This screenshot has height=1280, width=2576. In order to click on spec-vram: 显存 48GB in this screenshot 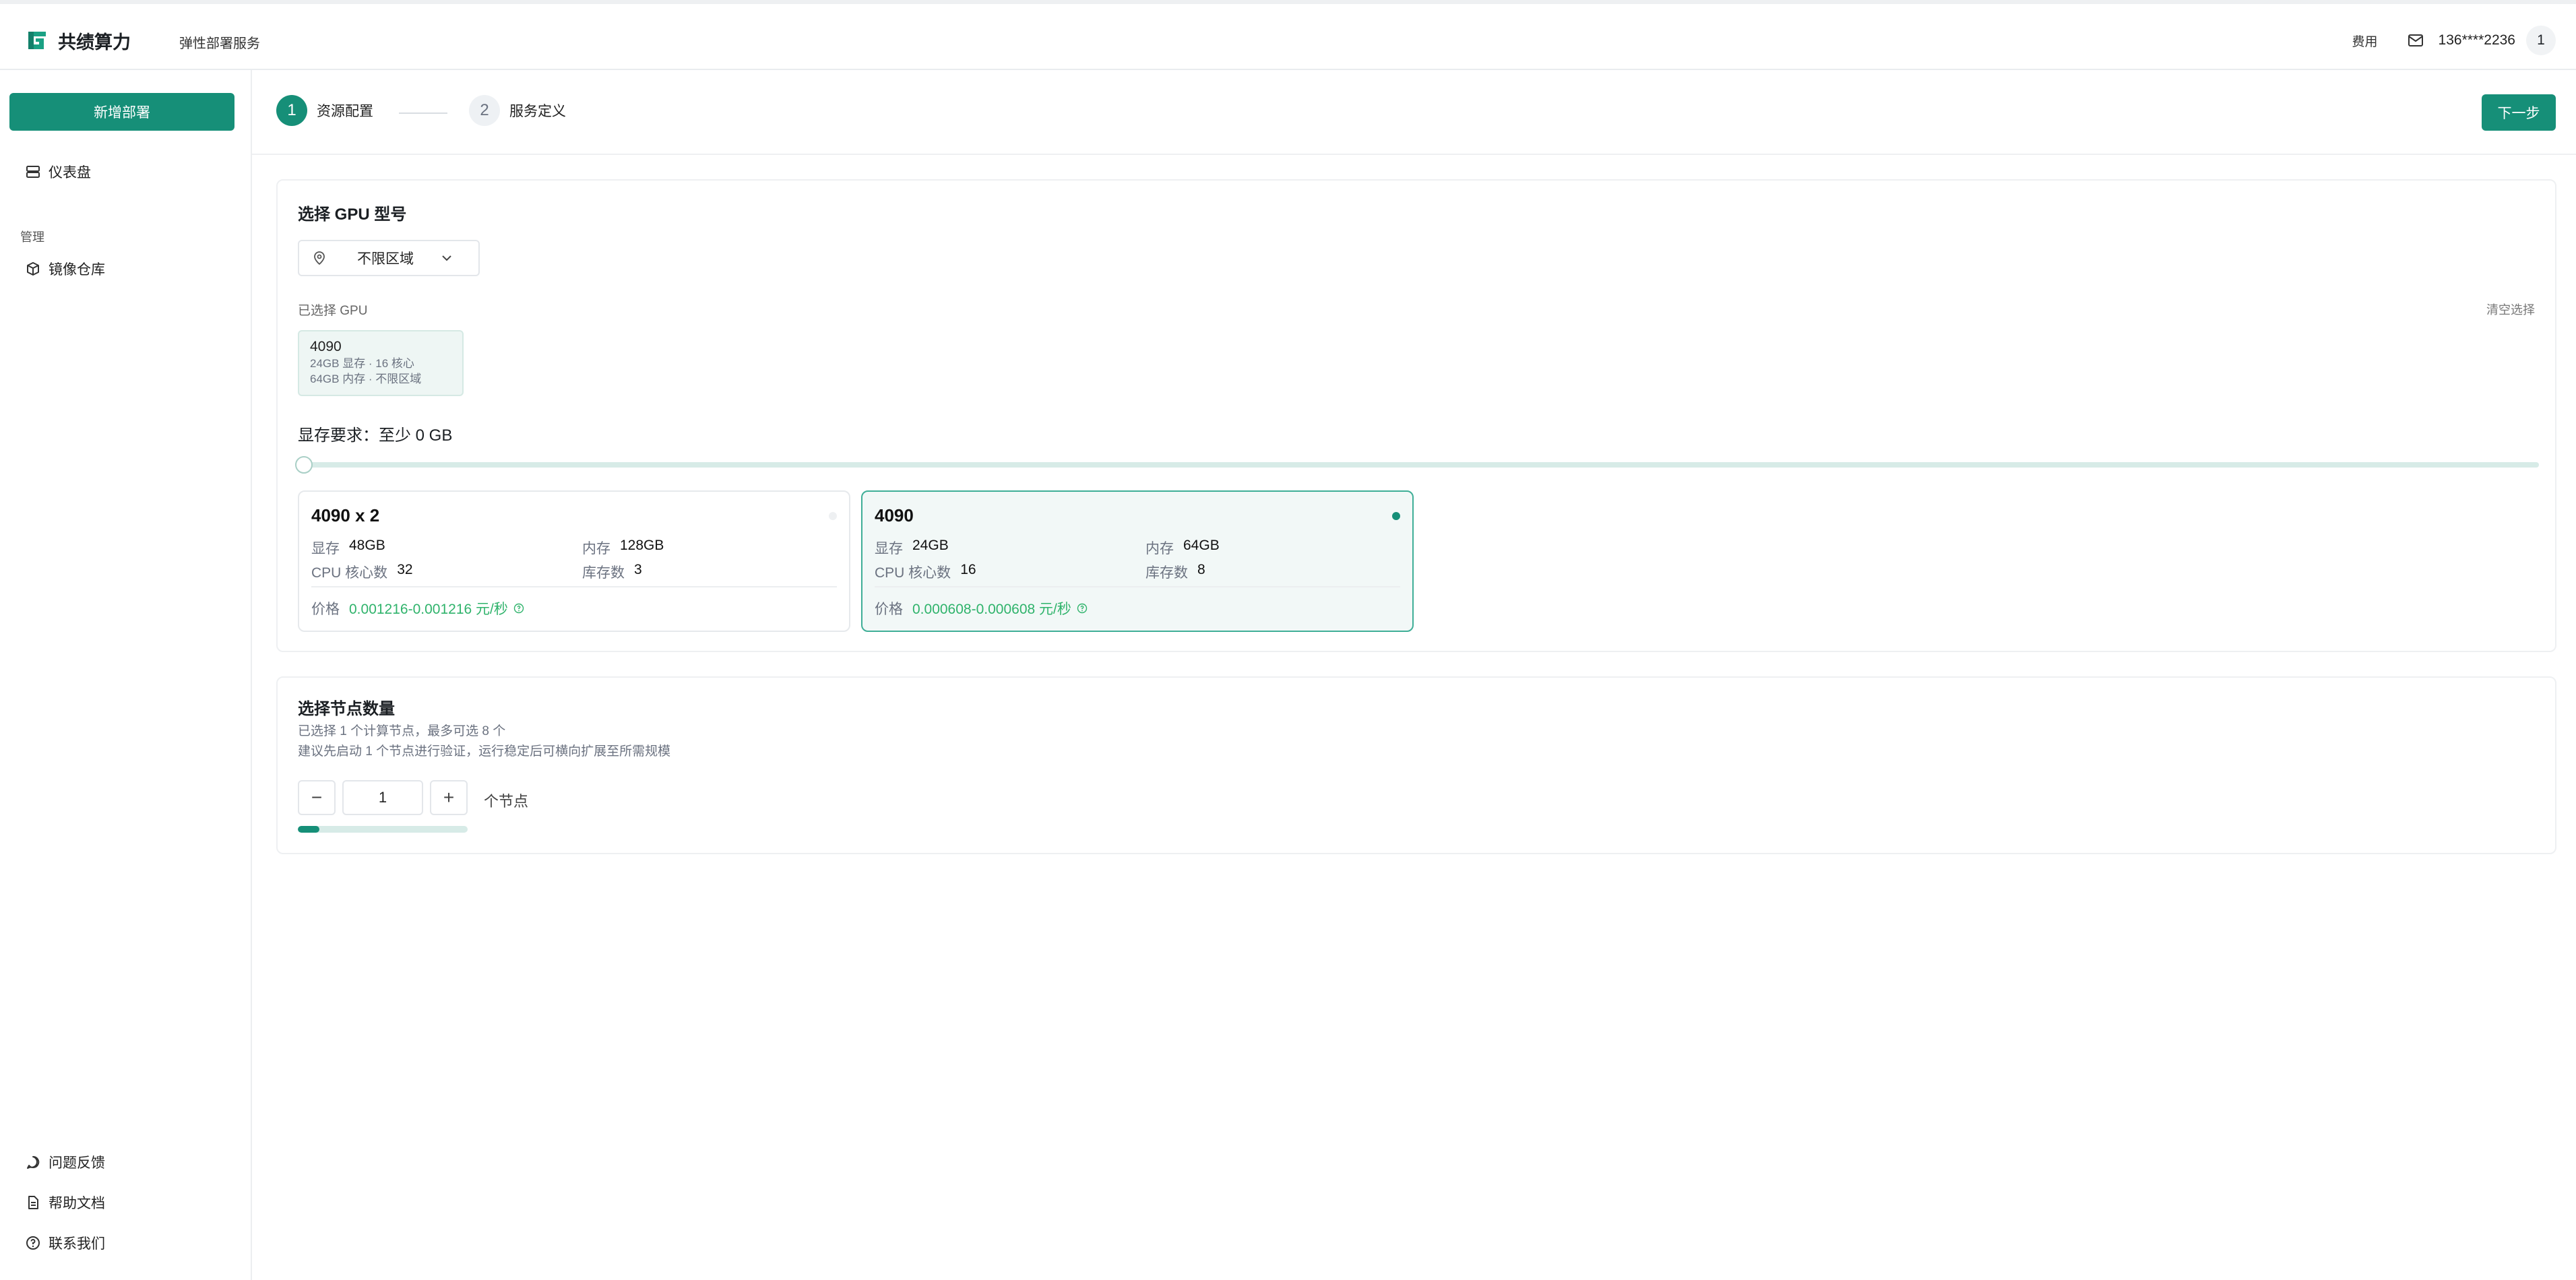, I will do `click(348, 548)`.